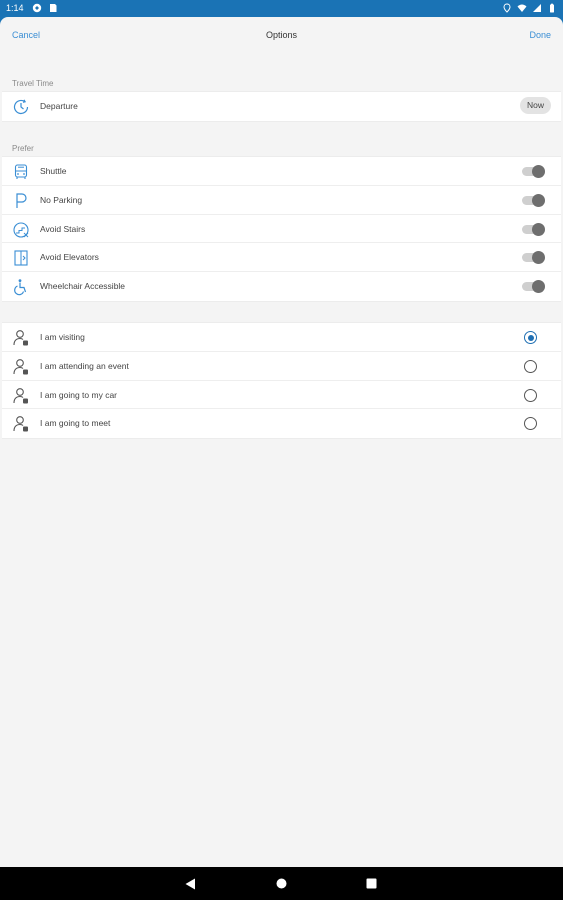 This screenshot has width=563, height=900. What do you see at coordinates (63, 228) in the screenshot?
I see `prefer-label: Avoid Stairs` at bounding box center [63, 228].